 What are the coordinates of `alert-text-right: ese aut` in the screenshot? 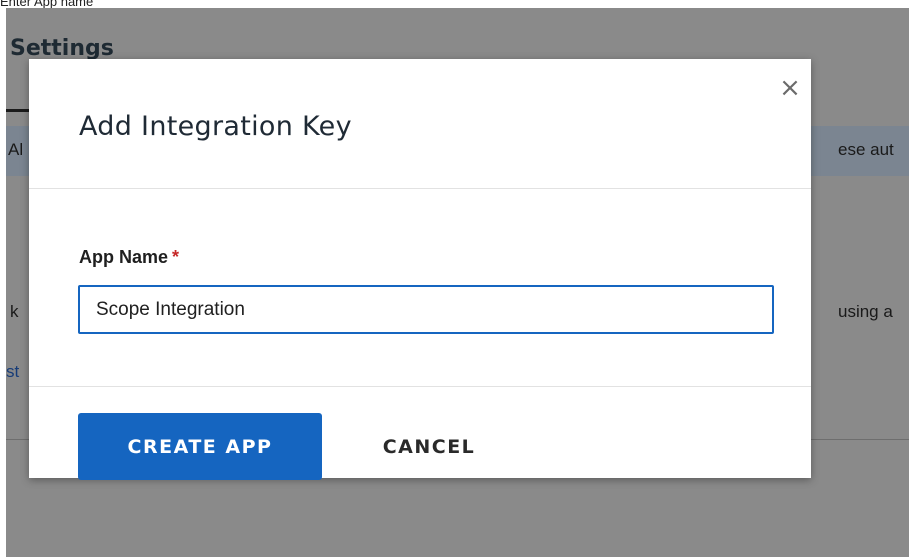 It's located at (866, 149).